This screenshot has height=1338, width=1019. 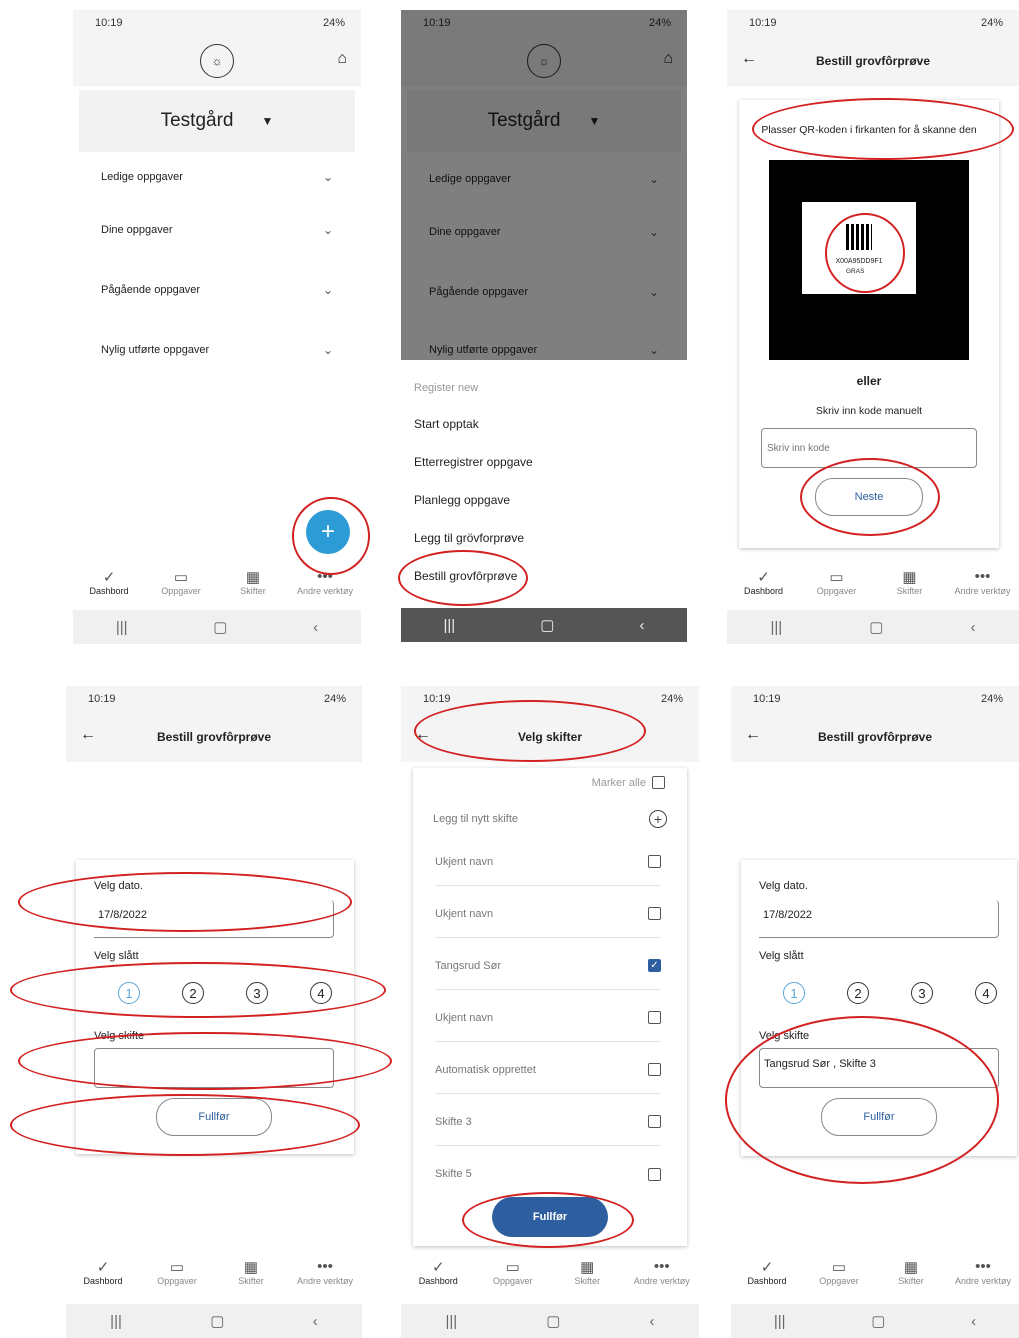 What do you see at coordinates (214, 1068) in the screenshot?
I see `field-select` at bounding box center [214, 1068].